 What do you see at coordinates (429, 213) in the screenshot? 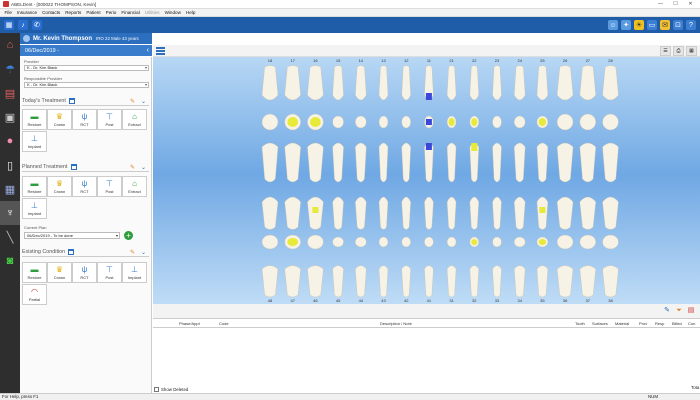
I see `tooth-41-lingual` at bounding box center [429, 213].